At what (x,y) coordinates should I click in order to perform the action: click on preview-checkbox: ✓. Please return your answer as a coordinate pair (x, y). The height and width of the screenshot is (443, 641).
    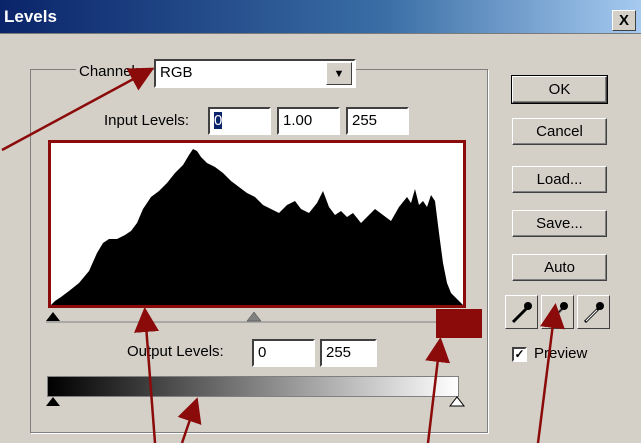
    Looking at the image, I should click on (519, 354).